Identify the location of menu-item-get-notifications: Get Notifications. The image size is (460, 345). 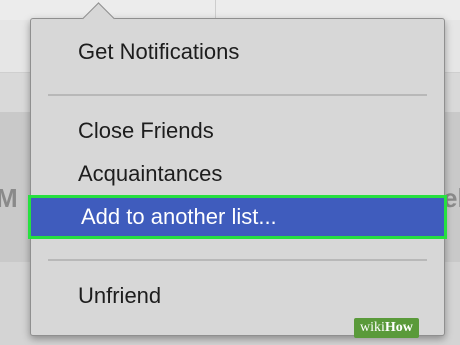
(237, 52).